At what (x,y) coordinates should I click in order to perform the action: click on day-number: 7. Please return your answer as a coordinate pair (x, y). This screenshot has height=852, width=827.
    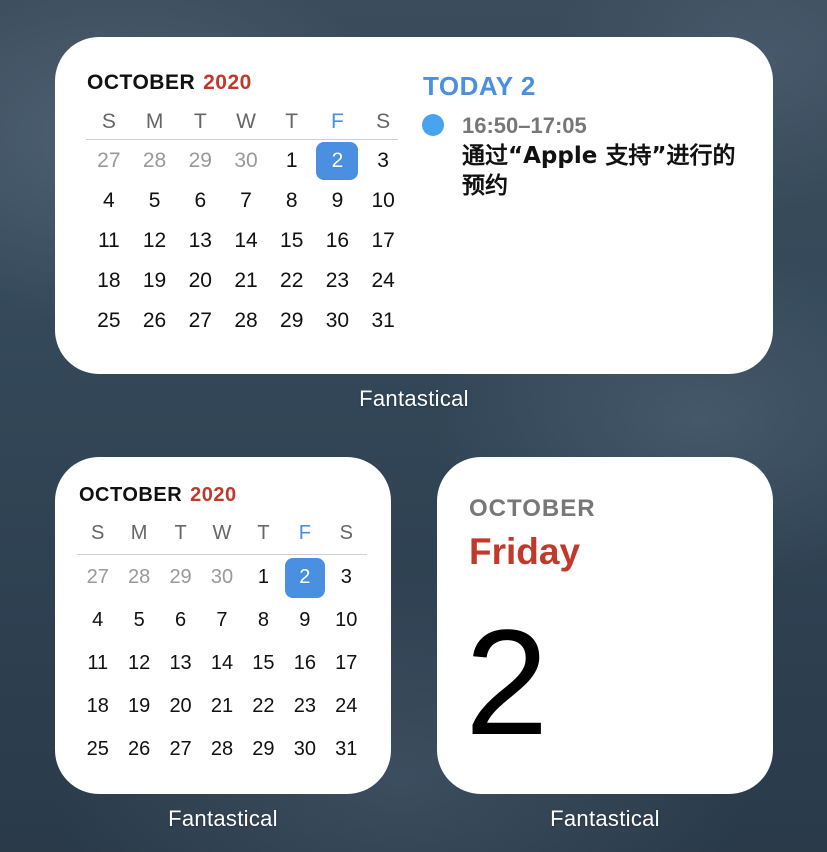
    Looking at the image, I should click on (222, 620).